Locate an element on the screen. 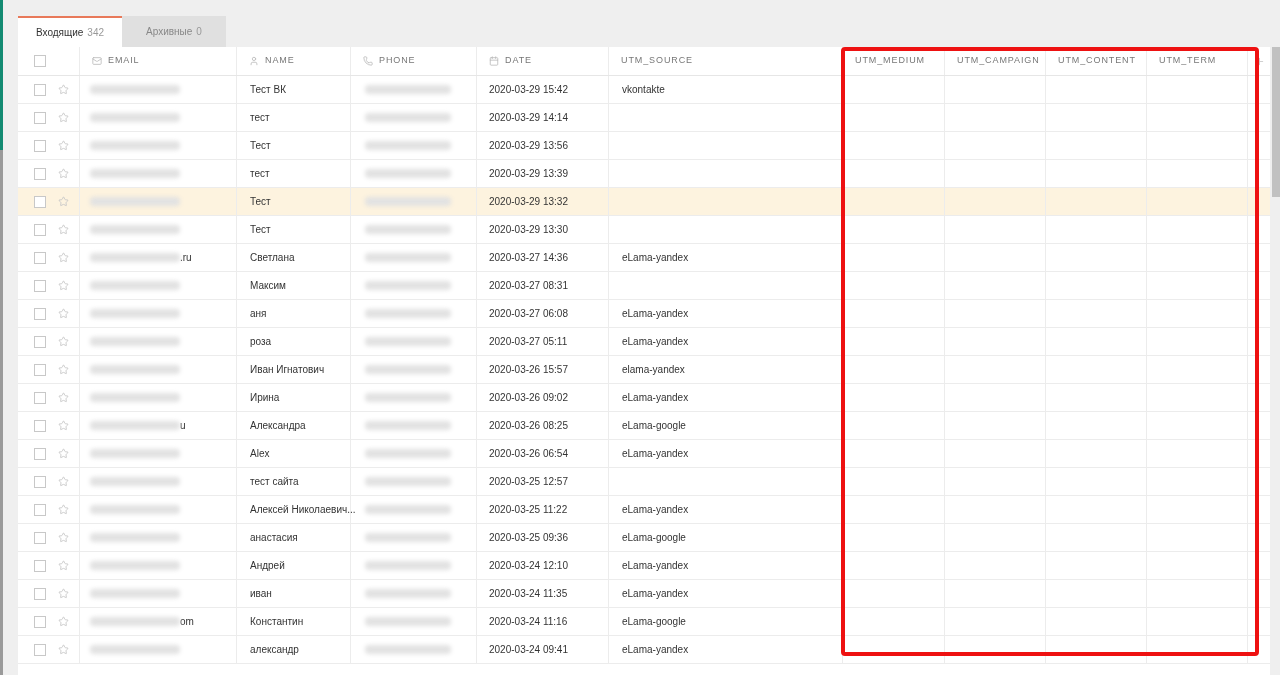  scrollbar is located at coordinates (1276, 122).